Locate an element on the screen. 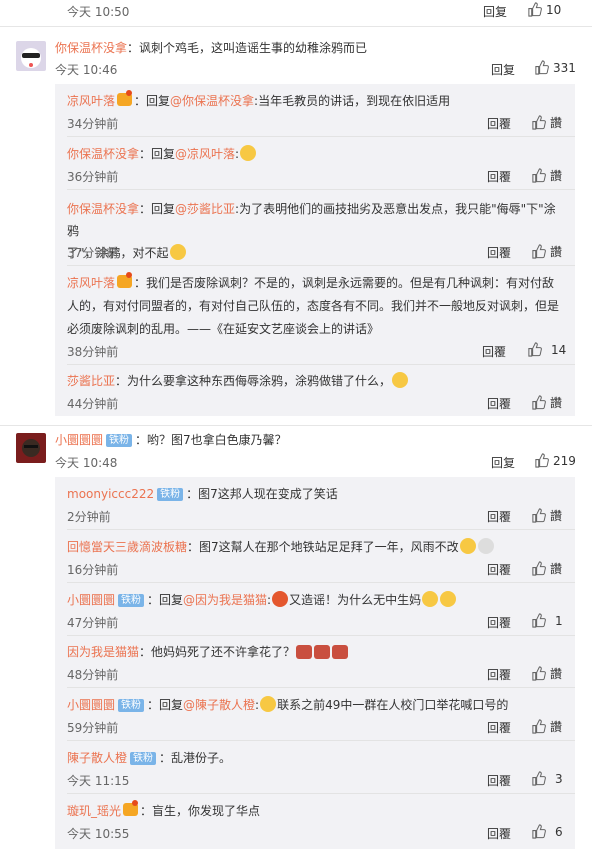 This screenshot has width=592, height=849. avatar-face-icon is located at coordinates (31, 58).